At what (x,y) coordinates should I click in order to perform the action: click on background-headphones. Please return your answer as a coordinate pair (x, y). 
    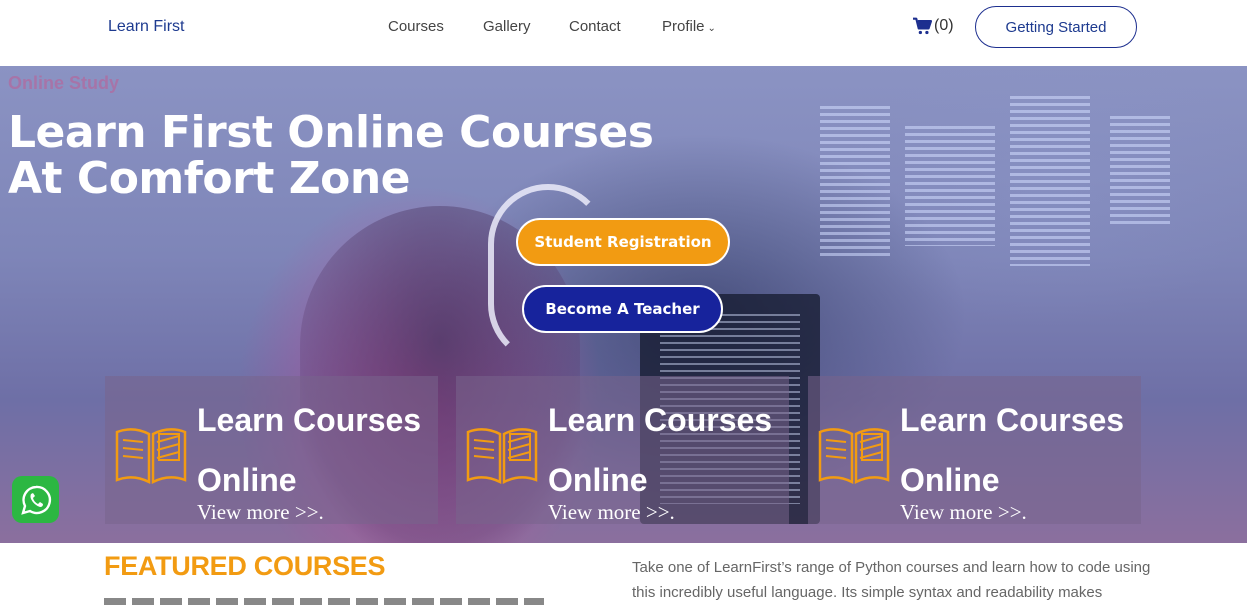
    Looking at the image, I should click on (548, 274).